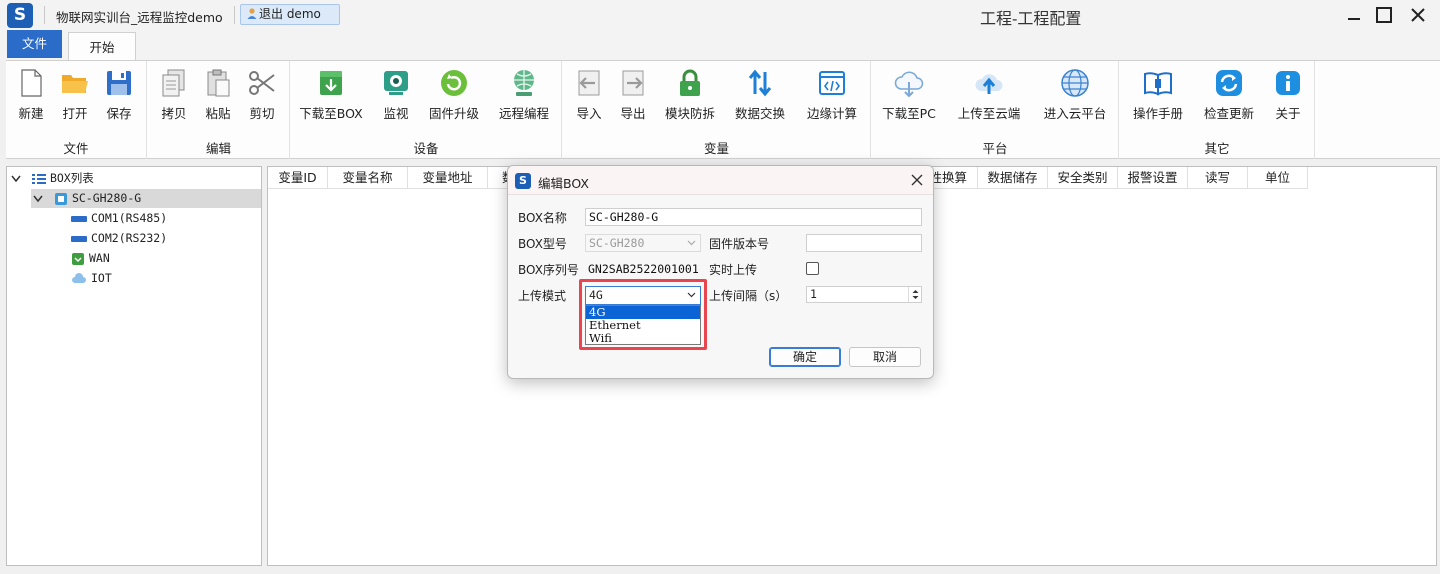  What do you see at coordinates (690, 94) in the screenshot?
I see `module-protect-button: 模块防拆` at bounding box center [690, 94].